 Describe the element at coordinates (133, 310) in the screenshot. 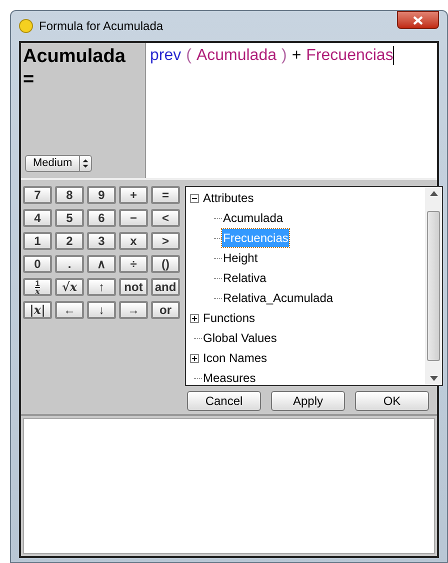

I see `keypad-key: →` at that location.